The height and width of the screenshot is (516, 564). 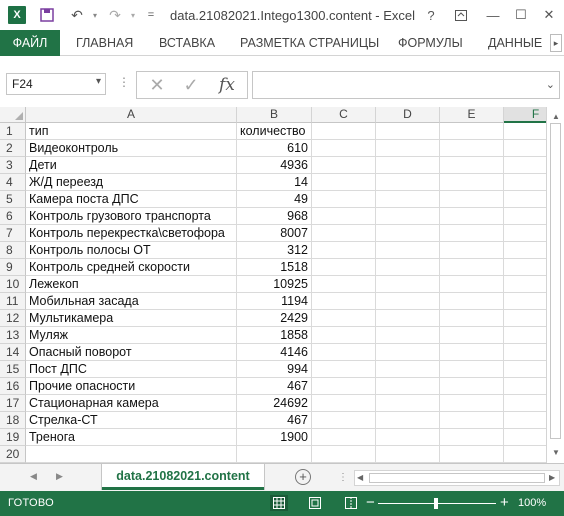 What do you see at coordinates (131, 216) in the screenshot?
I see `cell-type: Контроль грузового транспорта` at bounding box center [131, 216].